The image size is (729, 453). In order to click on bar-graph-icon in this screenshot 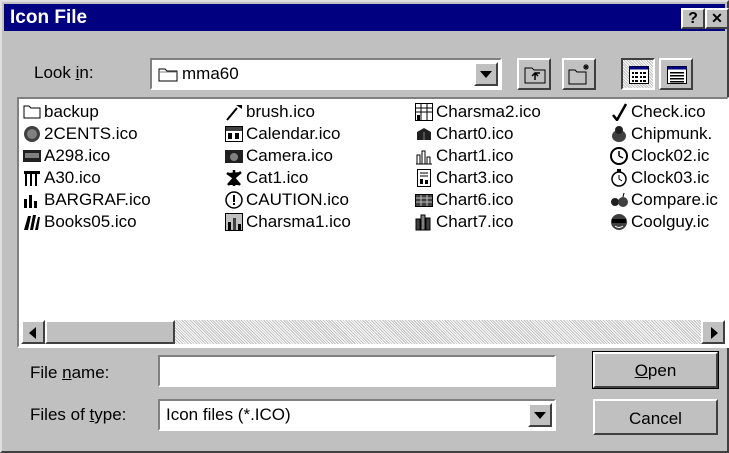, I will do `click(32, 200)`.